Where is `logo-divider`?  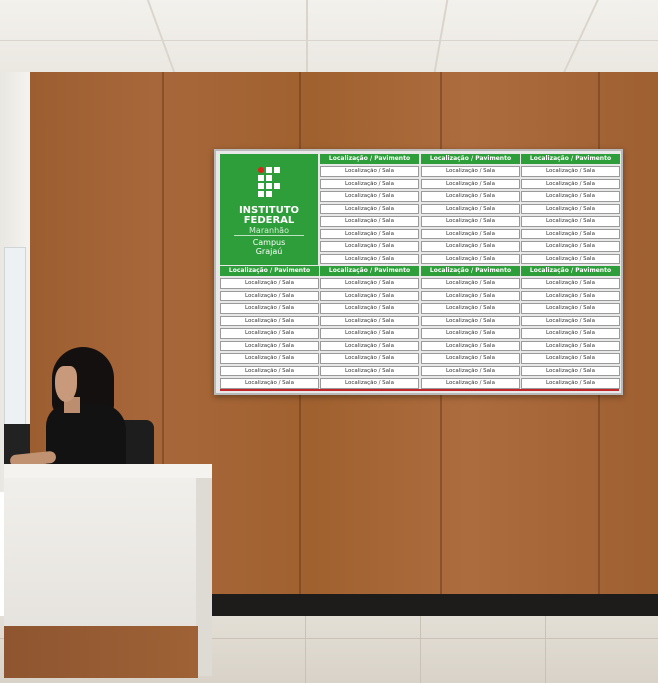 logo-divider is located at coordinates (269, 235).